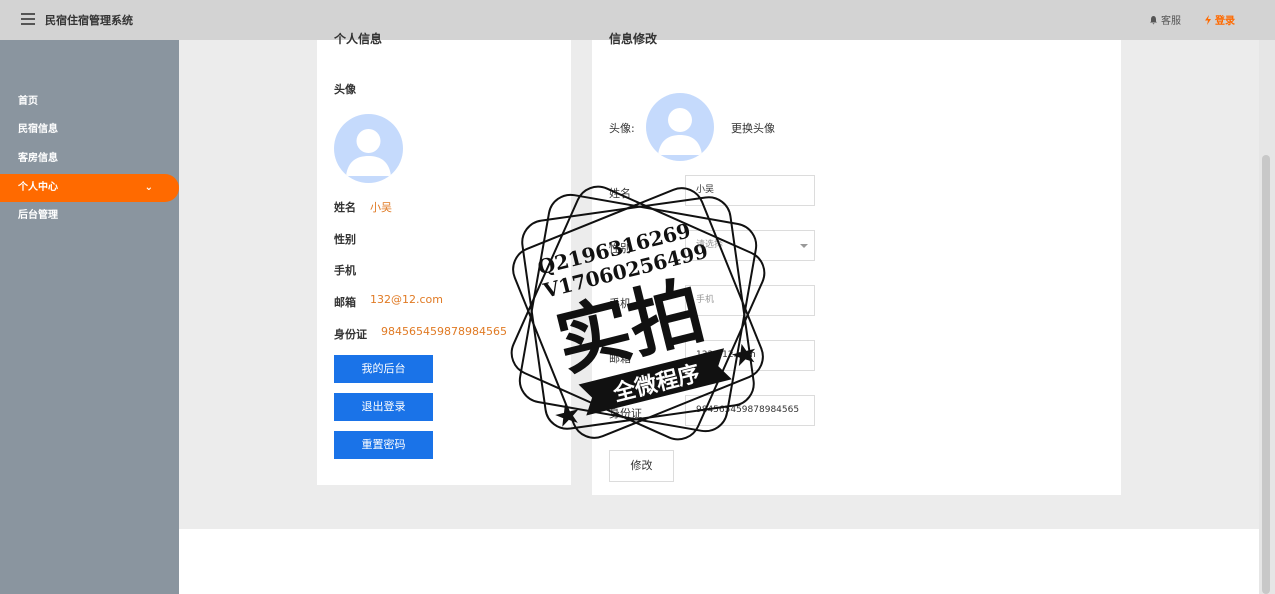 The height and width of the screenshot is (594, 1275). I want to click on footer, so click(719, 561).